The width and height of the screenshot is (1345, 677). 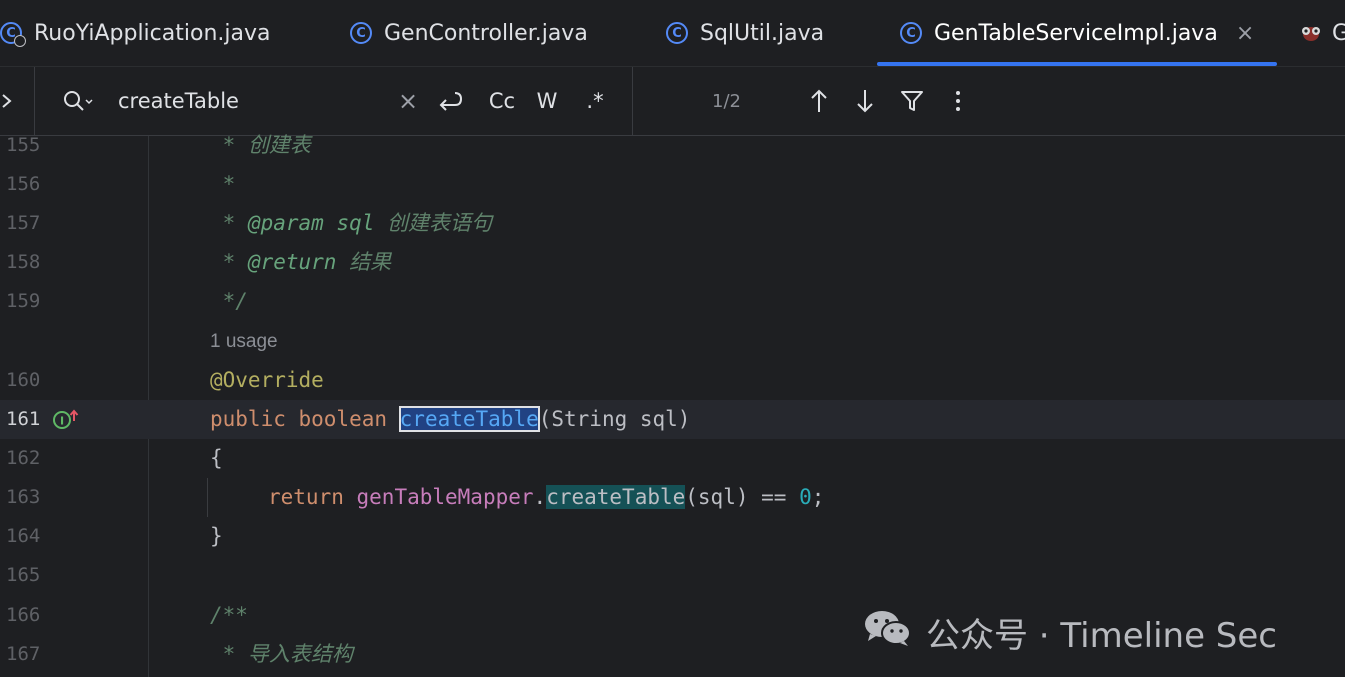 What do you see at coordinates (244, 341) in the screenshot?
I see `usages-hint: 1 usage` at bounding box center [244, 341].